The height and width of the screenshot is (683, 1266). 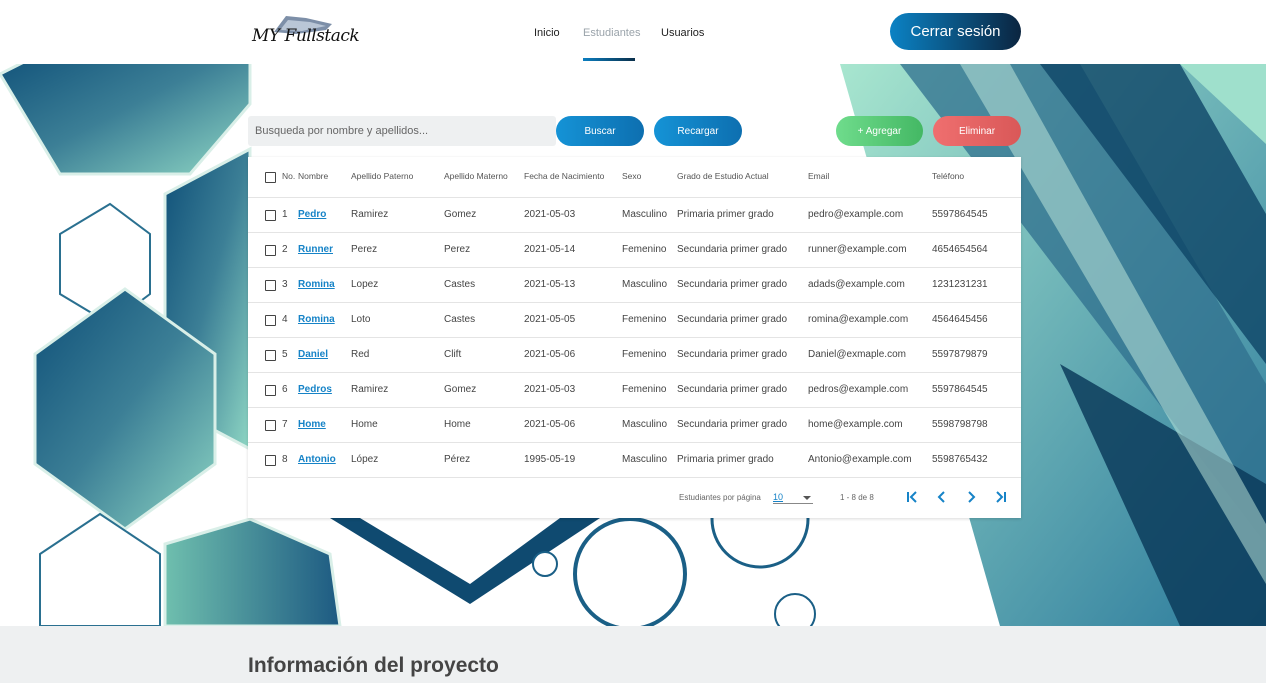 What do you see at coordinates (285, 389) in the screenshot?
I see `row-number: 6` at bounding box center [285, 389].